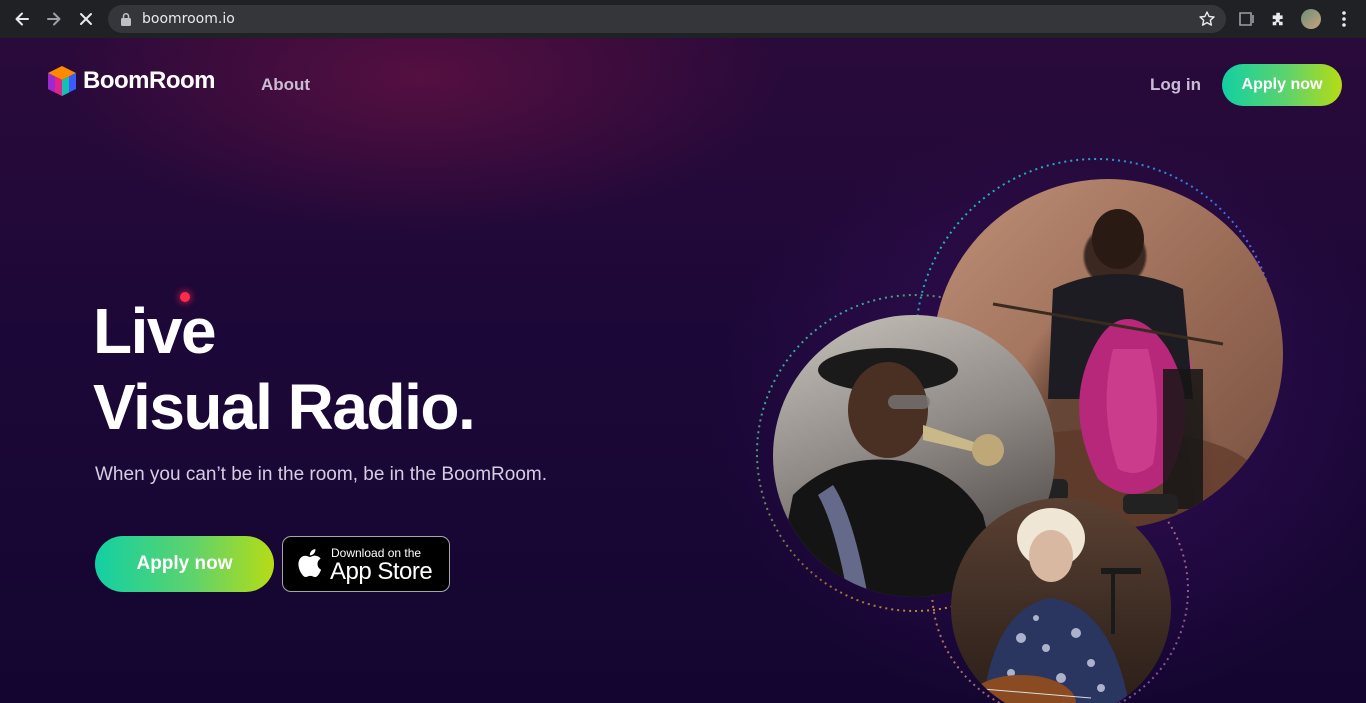  I want to click on brand-name: BoomRoom, so click(149, 80).